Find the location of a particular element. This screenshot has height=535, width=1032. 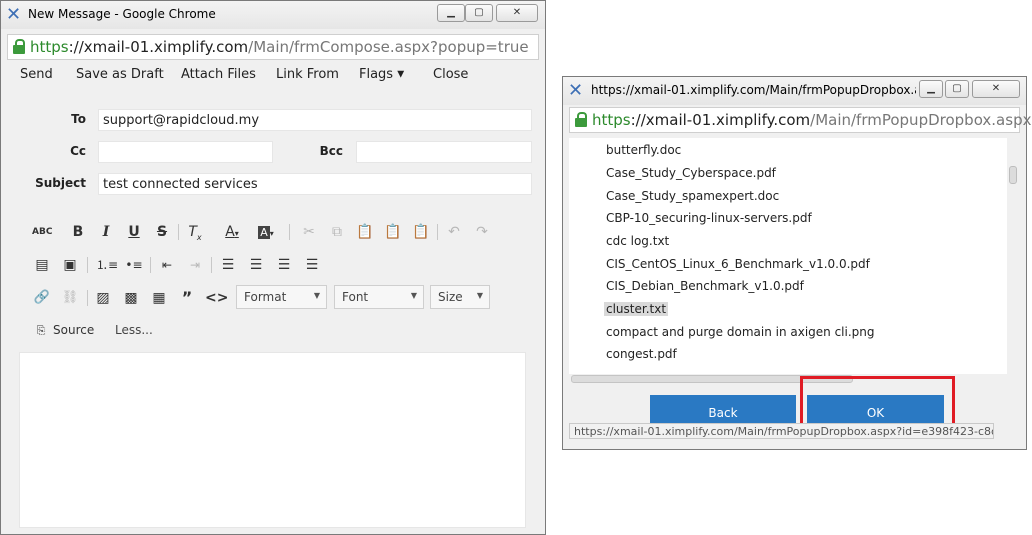

paste-icon: 📋 is located at coordinates (365, 232).